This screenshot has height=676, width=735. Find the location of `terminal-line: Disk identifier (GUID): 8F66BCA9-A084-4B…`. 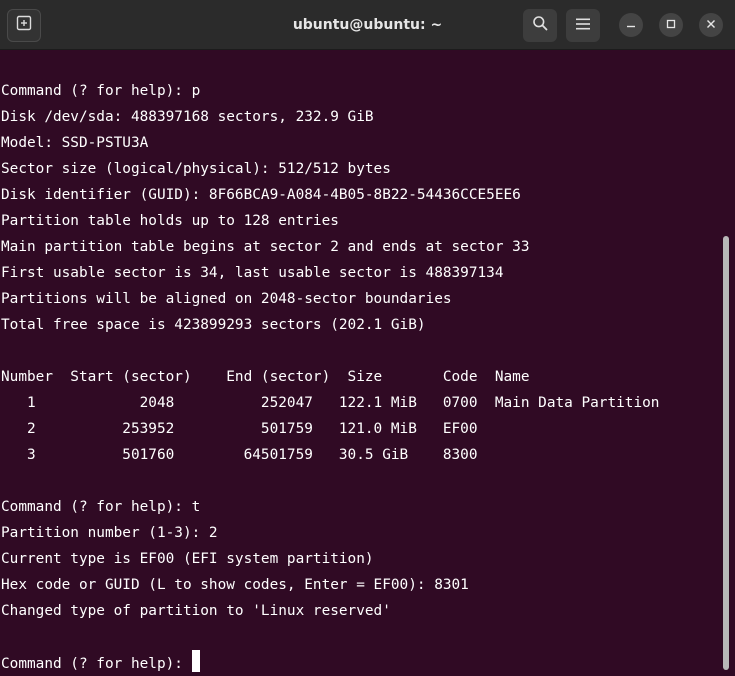

terminal-line: Disk identifier (GUID): 8F66BCA9-A084-4B… is located at coordinates (261, 195).